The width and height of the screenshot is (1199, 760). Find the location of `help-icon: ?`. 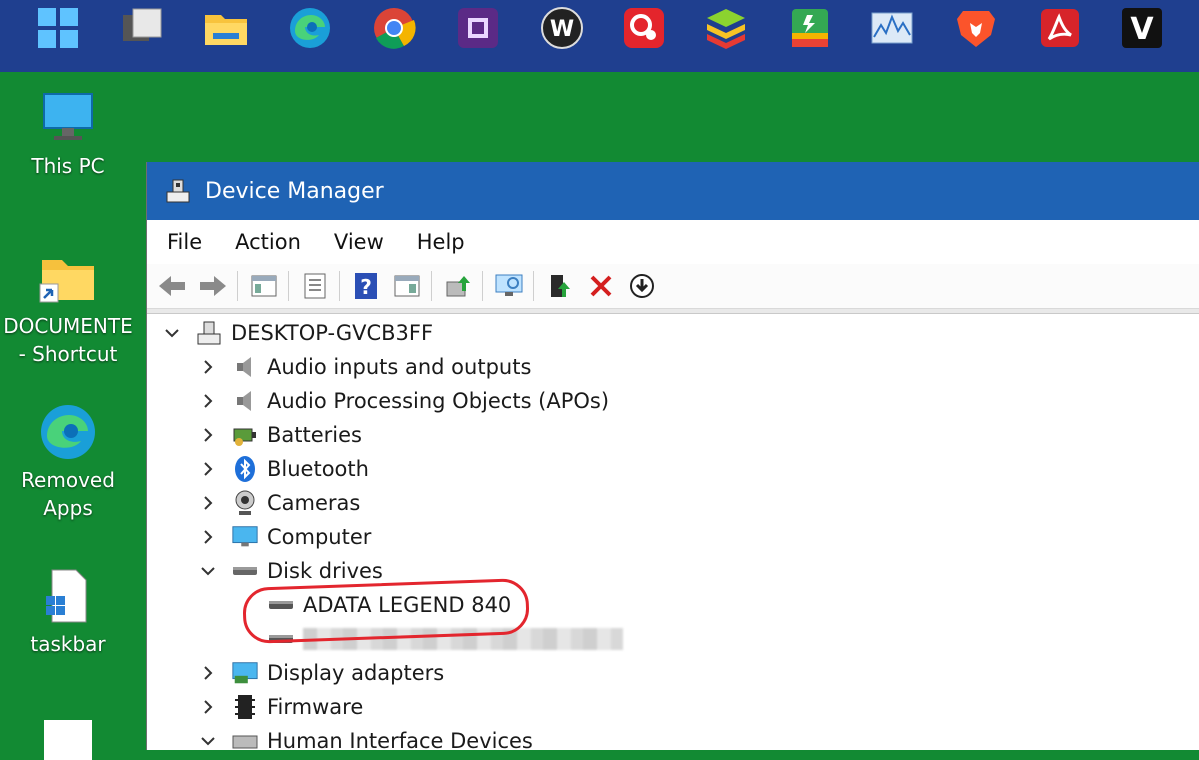

help-icon: ? is located at coordinates (366, 286).